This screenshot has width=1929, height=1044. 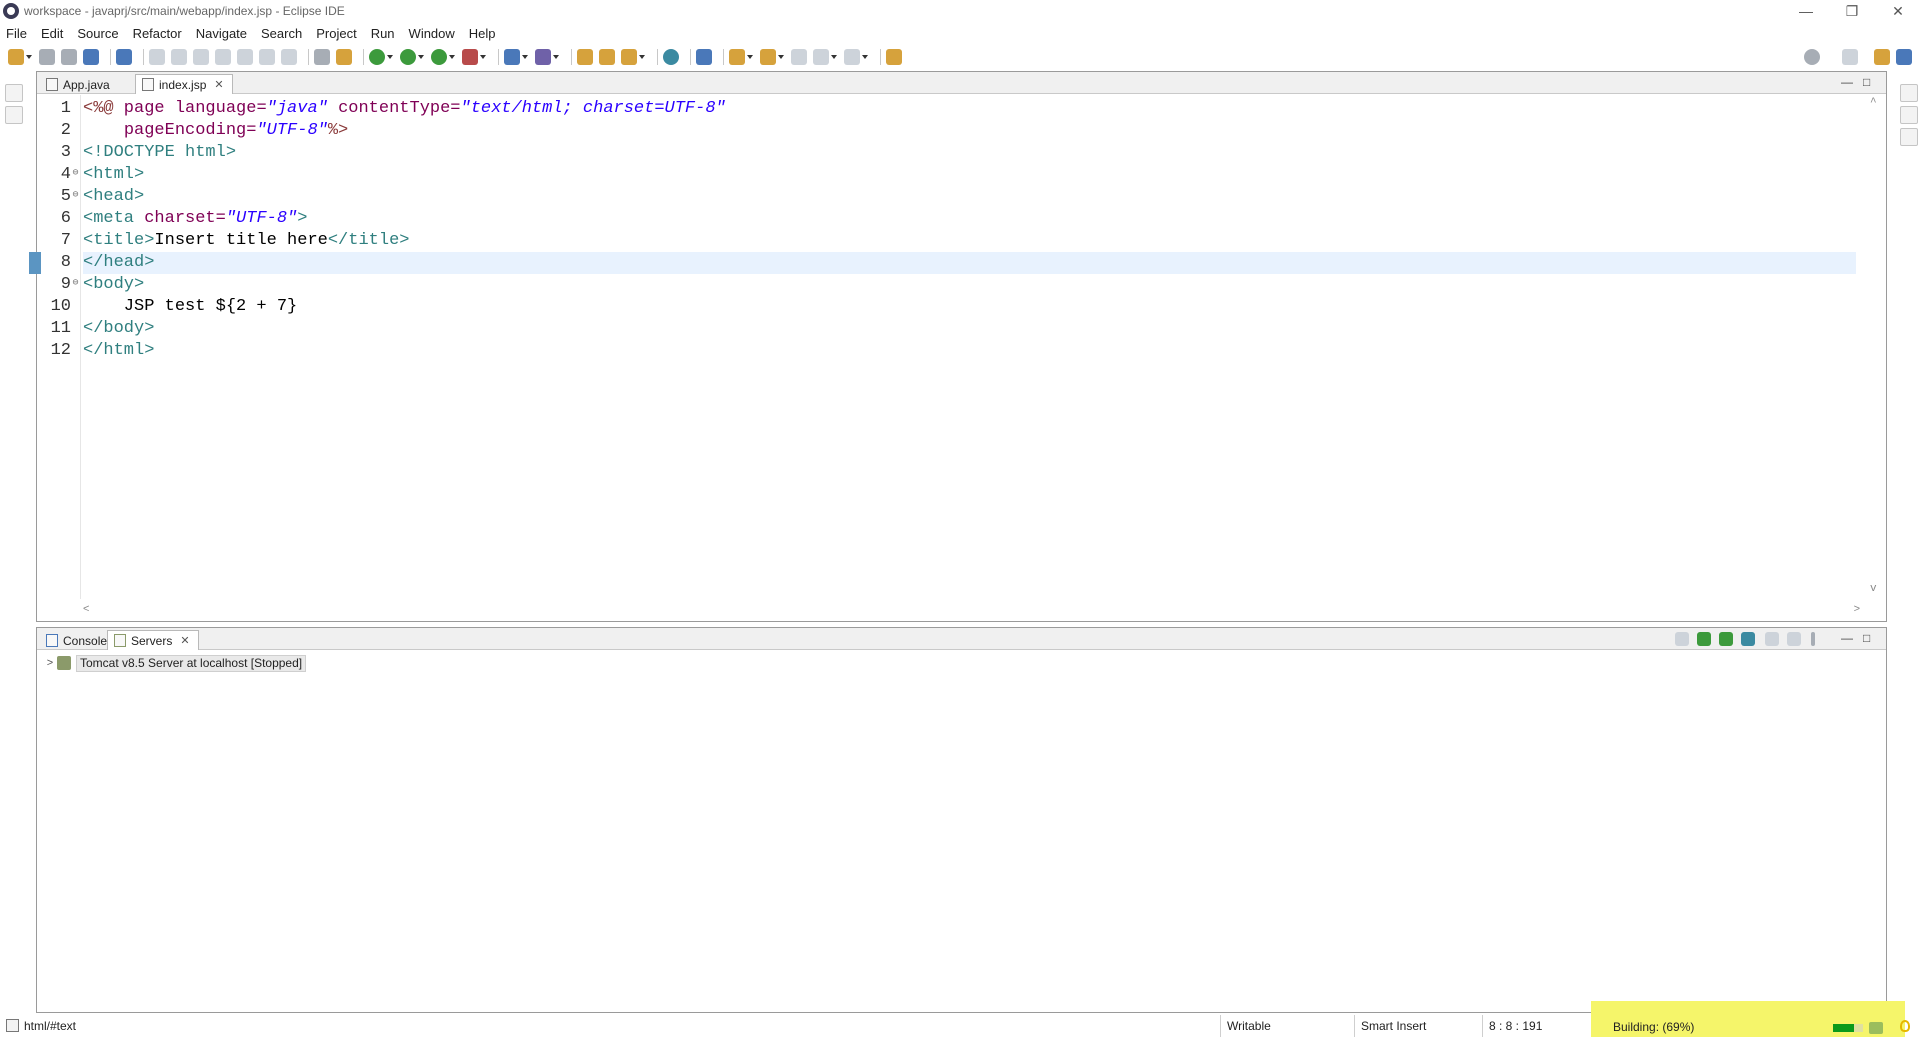 I want to click on close-window-button: ✕, so click(x=1898, y=11).